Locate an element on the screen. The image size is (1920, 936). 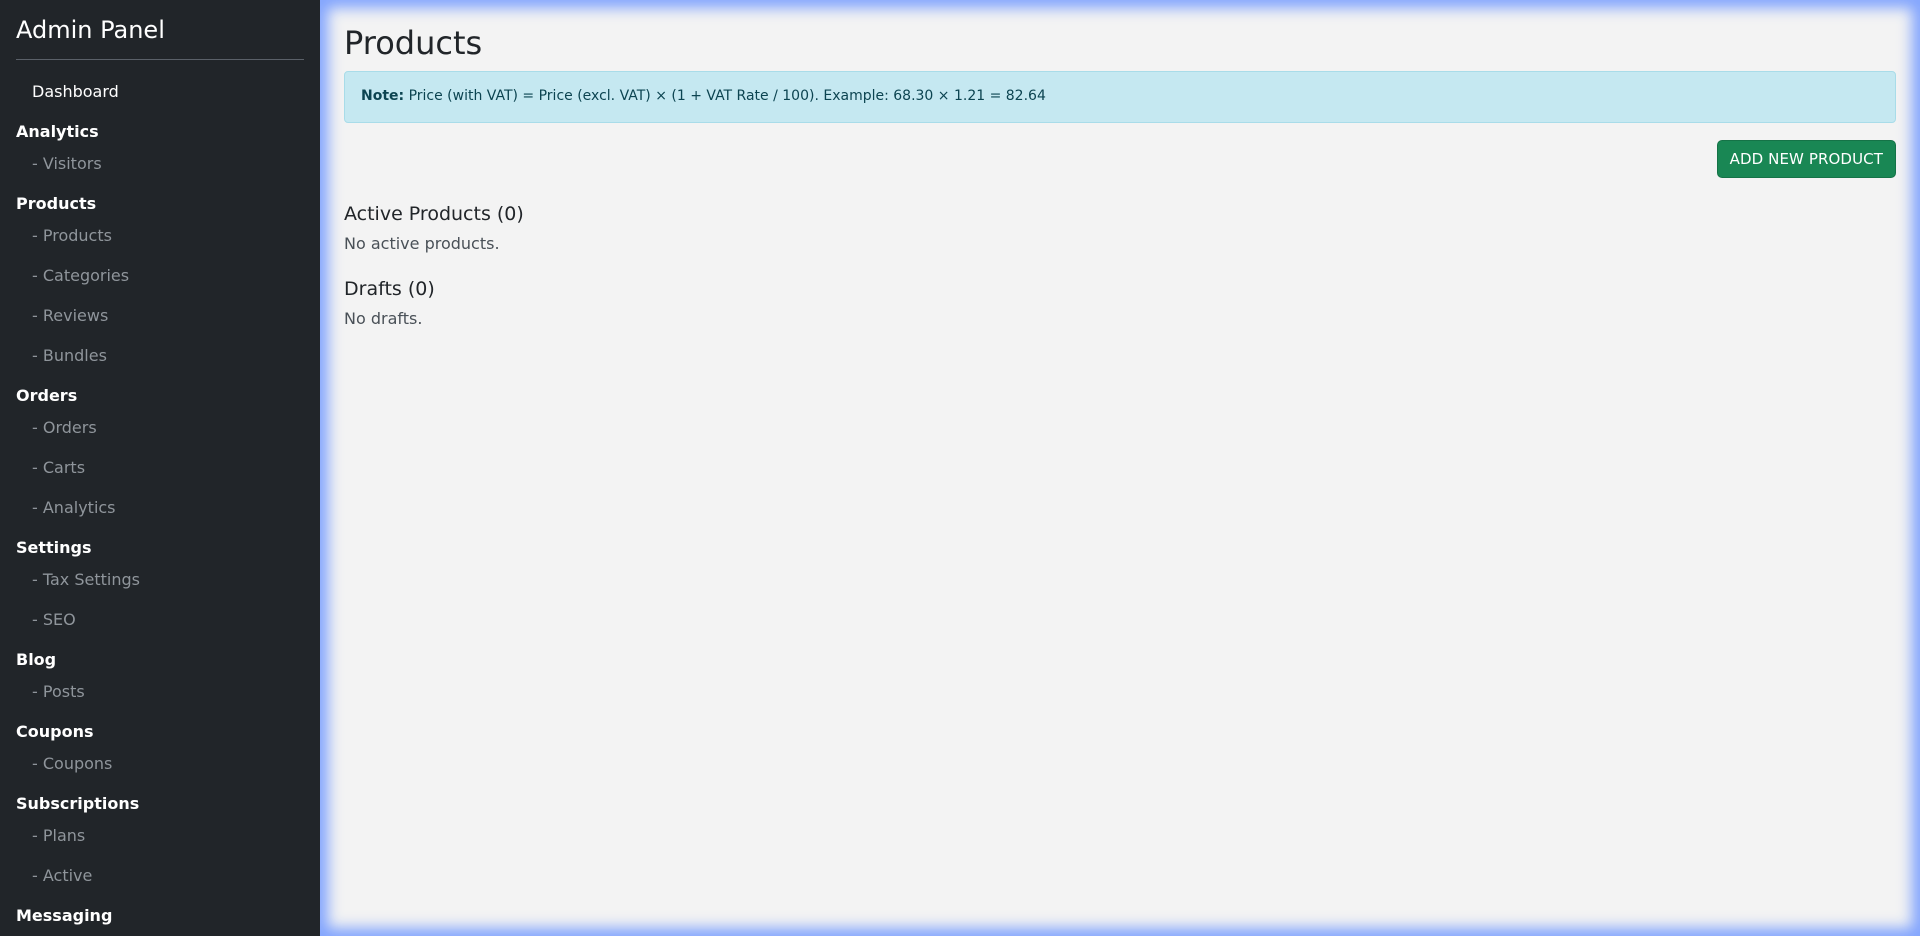
sidebar-item-dashboard: Dashboard is located at coordinates (160, 92).